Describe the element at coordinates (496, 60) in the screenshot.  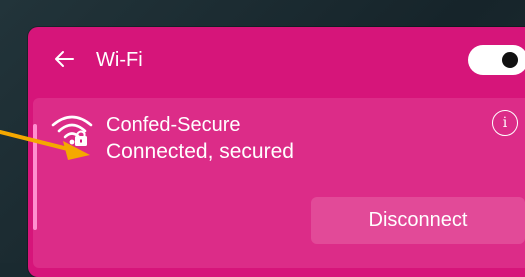
I see `wifi-toggle` at that location.